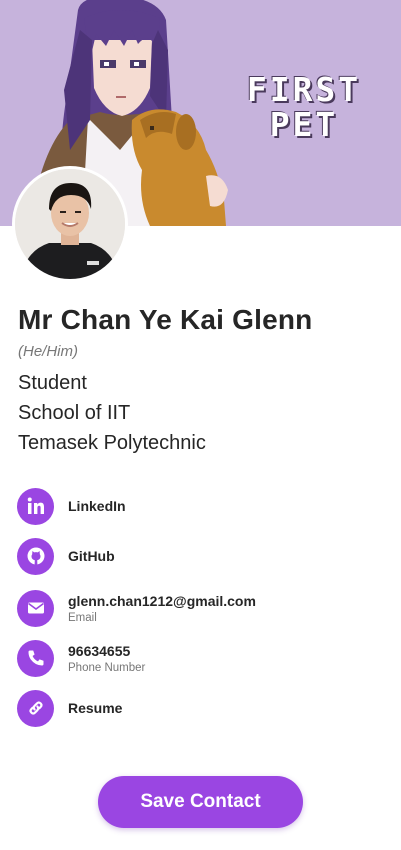 The height and width of the screenshot is (850, 401). What do you see at coordinates (304, 89) in the screenshot?
I see `banner-title-line1: FIRST` at bounding box center [304, 89].